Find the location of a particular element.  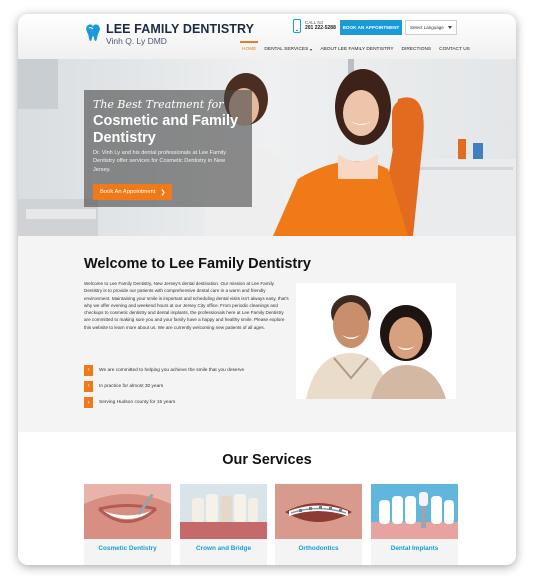

hero-script-line: The Best Treatment for is located at coordinates (158, 104).